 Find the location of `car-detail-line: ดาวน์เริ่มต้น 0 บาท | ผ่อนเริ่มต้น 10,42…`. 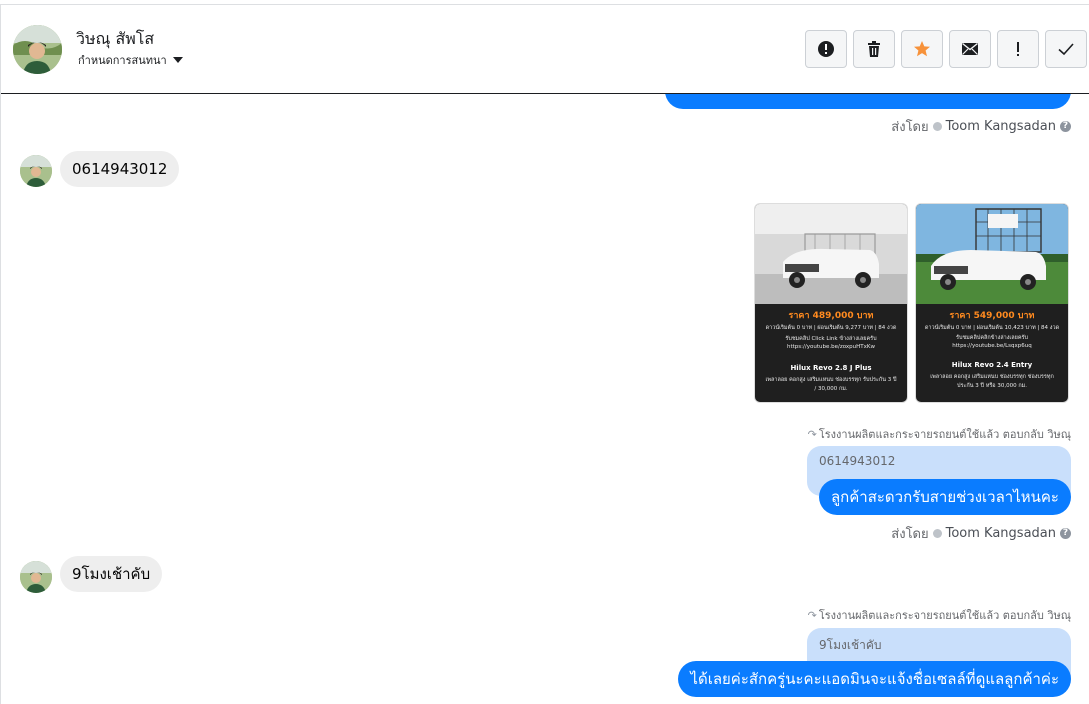

car-detail-line: ดาวน์เริ่มต้น 0 บาท | ผ่อนเริ่มต้น 10,42… is located at coordinates (992, 328).